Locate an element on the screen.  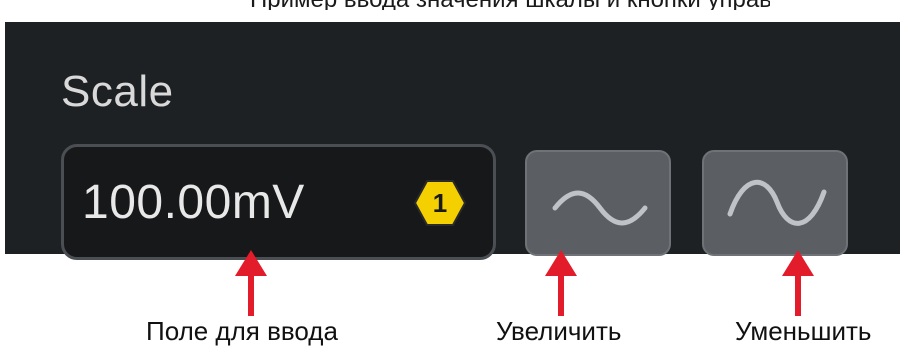
decrease-button is located at coordinates (775, 203).